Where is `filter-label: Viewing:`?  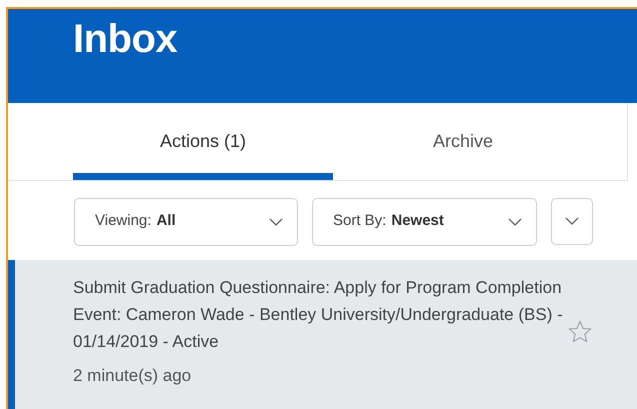 filter-label: Viewing: is located at coordinates (123, 221).